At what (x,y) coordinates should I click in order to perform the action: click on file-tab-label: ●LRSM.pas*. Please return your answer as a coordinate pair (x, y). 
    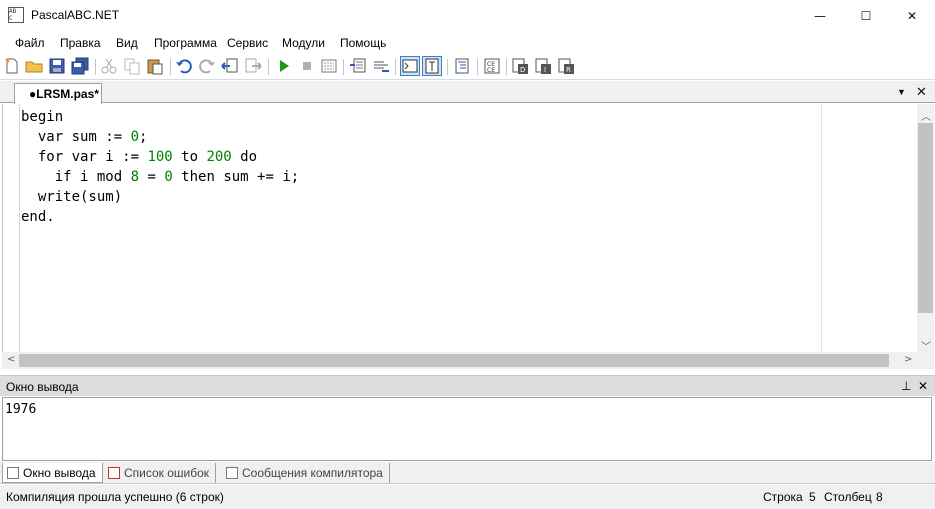
    Looking at the image, I should click on (64, 94).